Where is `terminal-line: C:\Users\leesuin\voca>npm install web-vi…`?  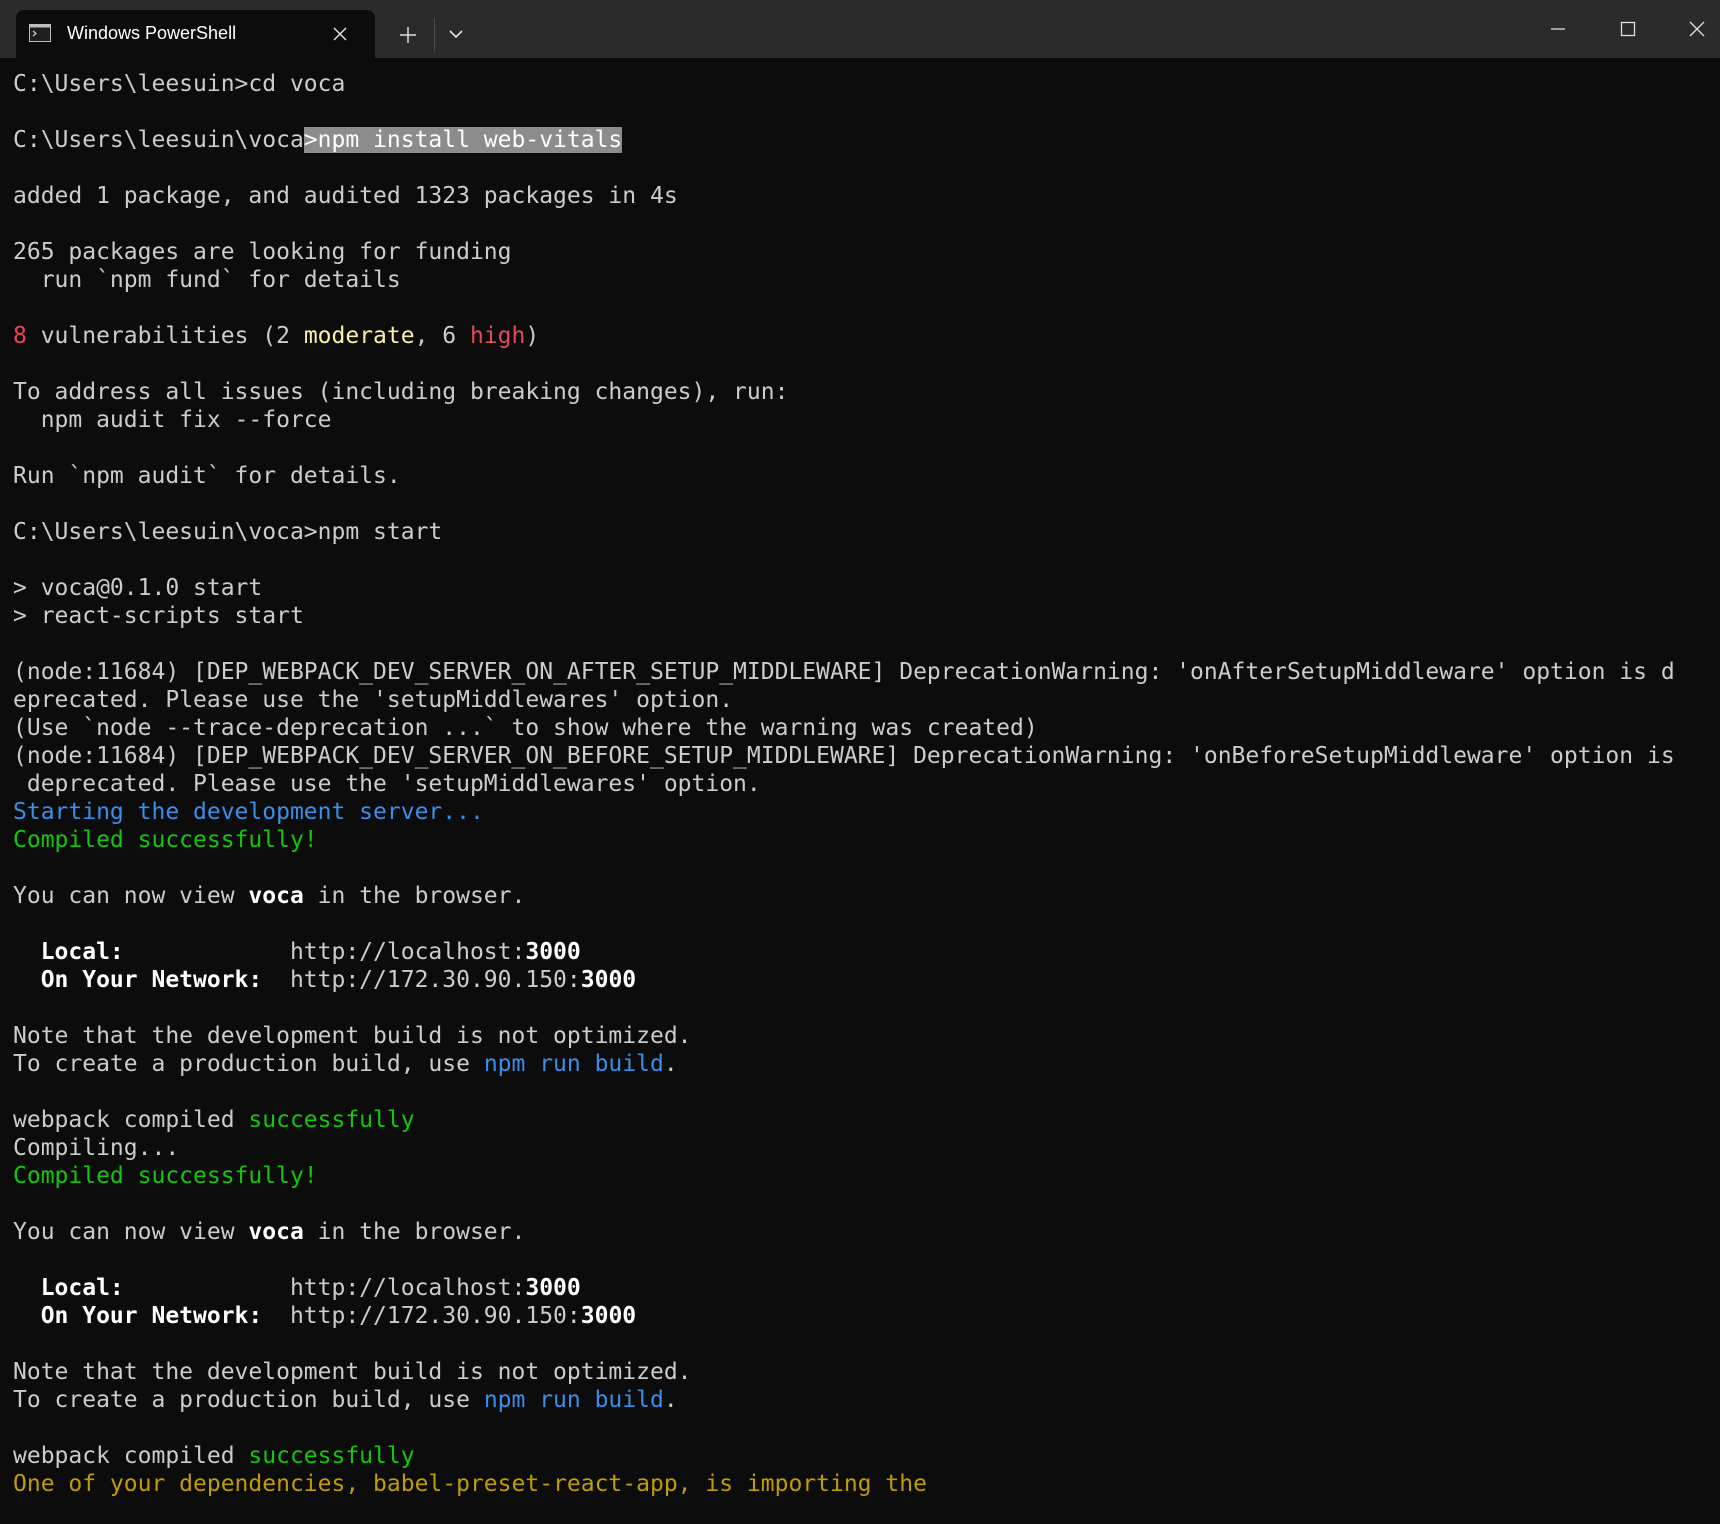 terminal-line: C:\Users\leesuin\voca>npm install web-vi… is located at coordinates (863, 140).